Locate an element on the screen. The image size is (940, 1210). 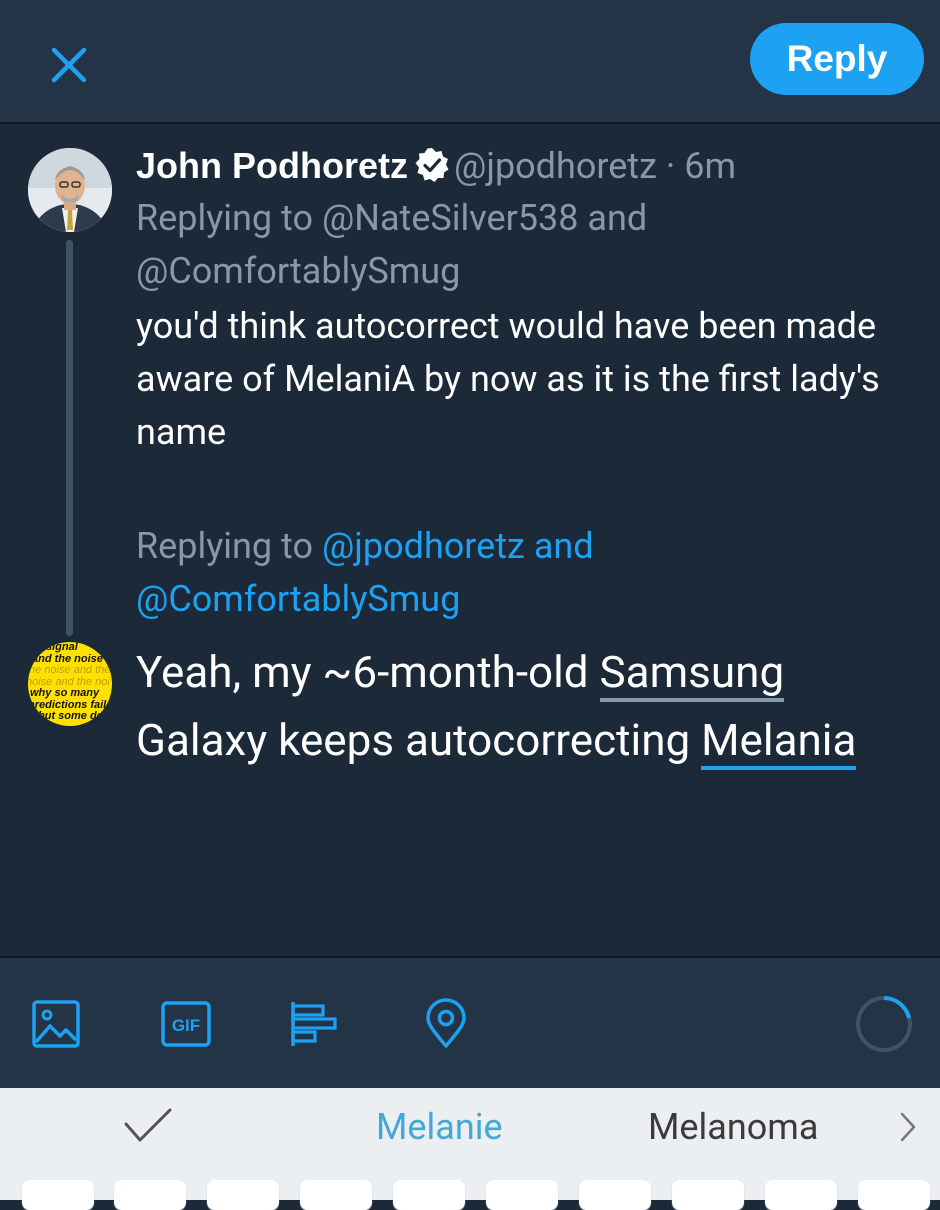
add-image-button is located at coordinates (56, 1024).